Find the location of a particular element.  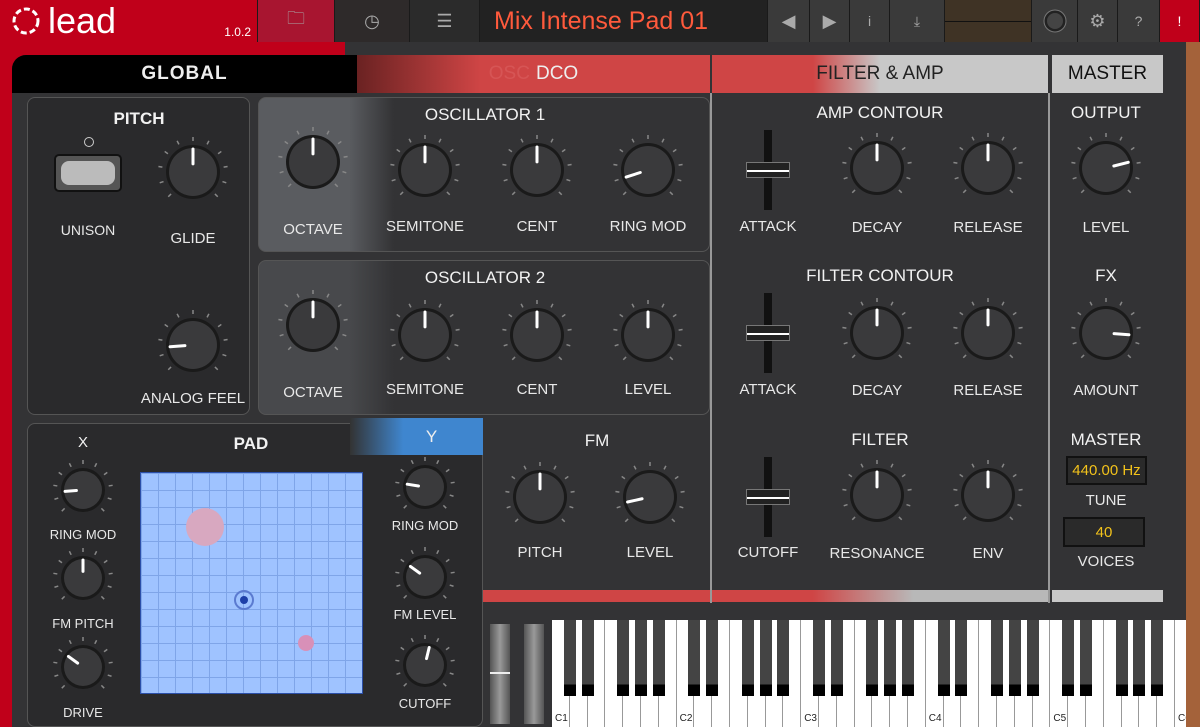

divider is located at coordinates (711, 348).